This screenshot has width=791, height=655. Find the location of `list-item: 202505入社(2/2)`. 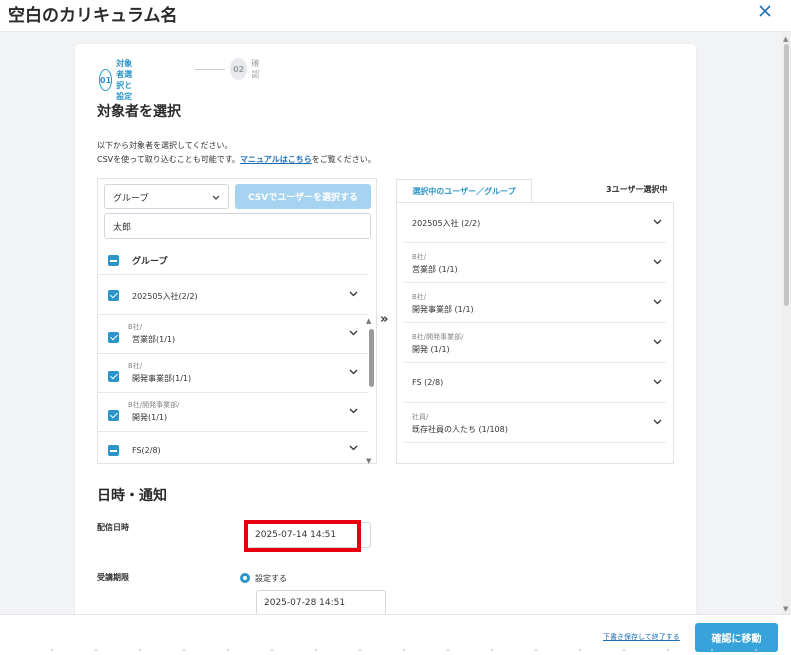

list-item: 202505入社(2/2) is located at coordinates (233, 295).